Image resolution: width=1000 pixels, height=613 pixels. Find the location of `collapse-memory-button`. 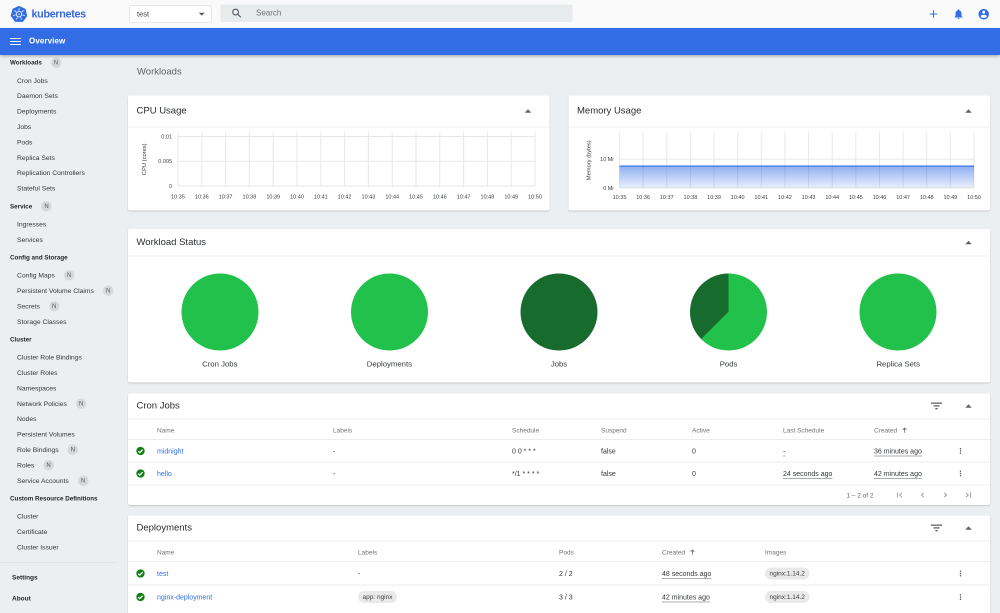

collapse-memory-button is located at coordinates (968, 111).